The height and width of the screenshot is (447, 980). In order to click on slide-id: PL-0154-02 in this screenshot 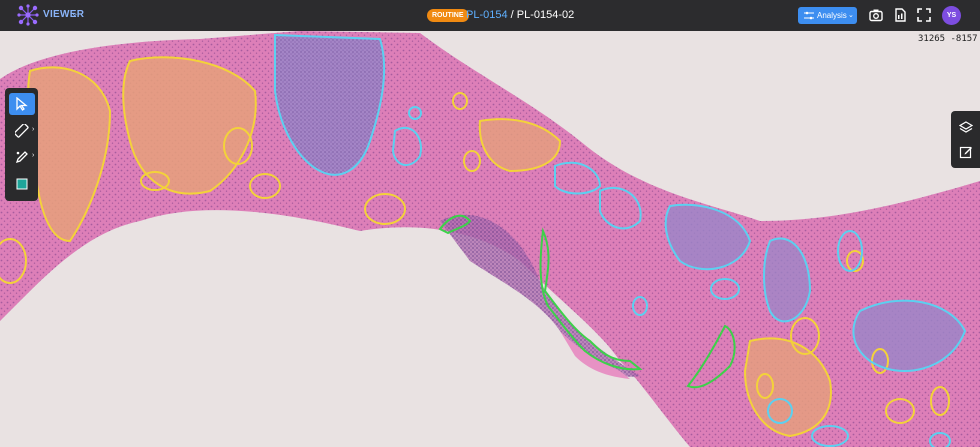, I will do `click(545, 15)`.